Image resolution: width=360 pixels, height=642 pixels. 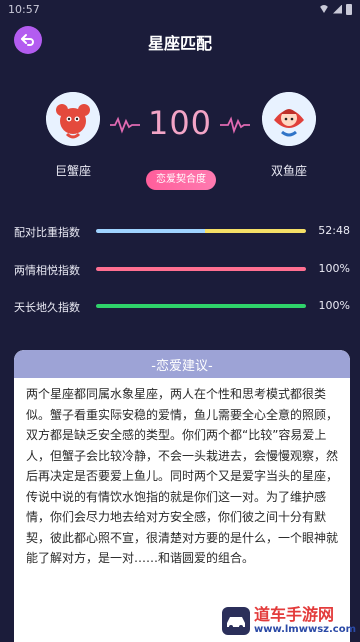 I want to click on wifi-icon, so click(x=324, y=9).